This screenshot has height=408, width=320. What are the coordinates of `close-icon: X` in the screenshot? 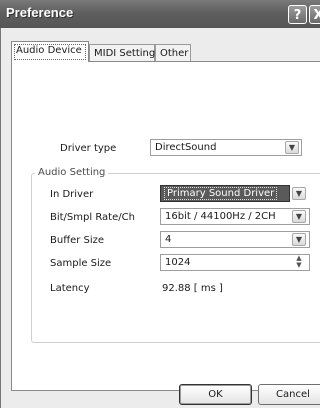 It's located at (316, 15).